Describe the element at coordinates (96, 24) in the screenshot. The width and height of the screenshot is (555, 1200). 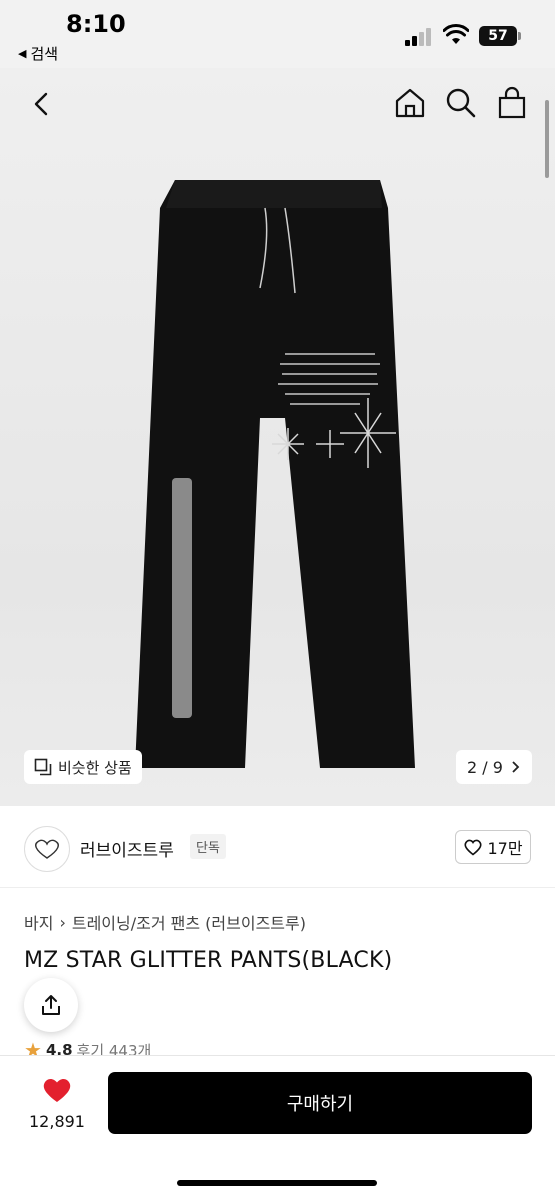
I see `status-time: 8:10` at that location.